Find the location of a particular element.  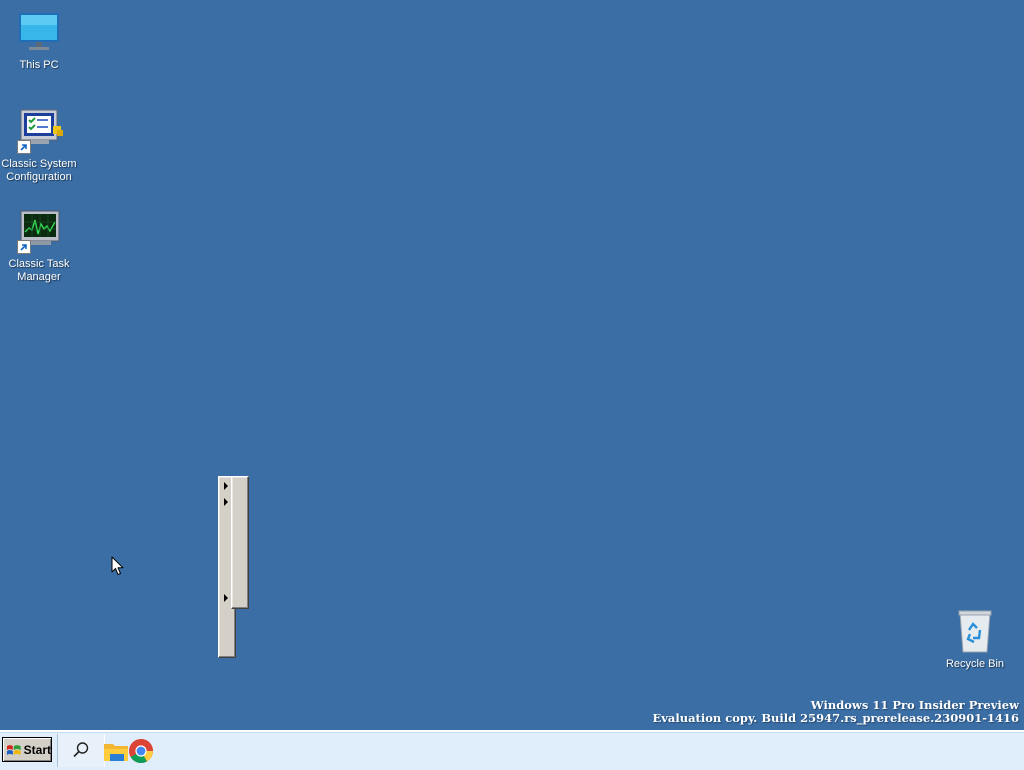

classic-task-manager-icon: Classic Task Manager is located at coordinates (39, 246).